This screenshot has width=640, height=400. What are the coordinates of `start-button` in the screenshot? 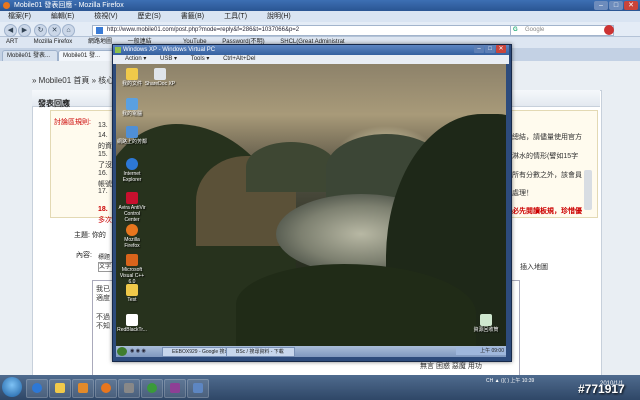 It's located at (12, 387).